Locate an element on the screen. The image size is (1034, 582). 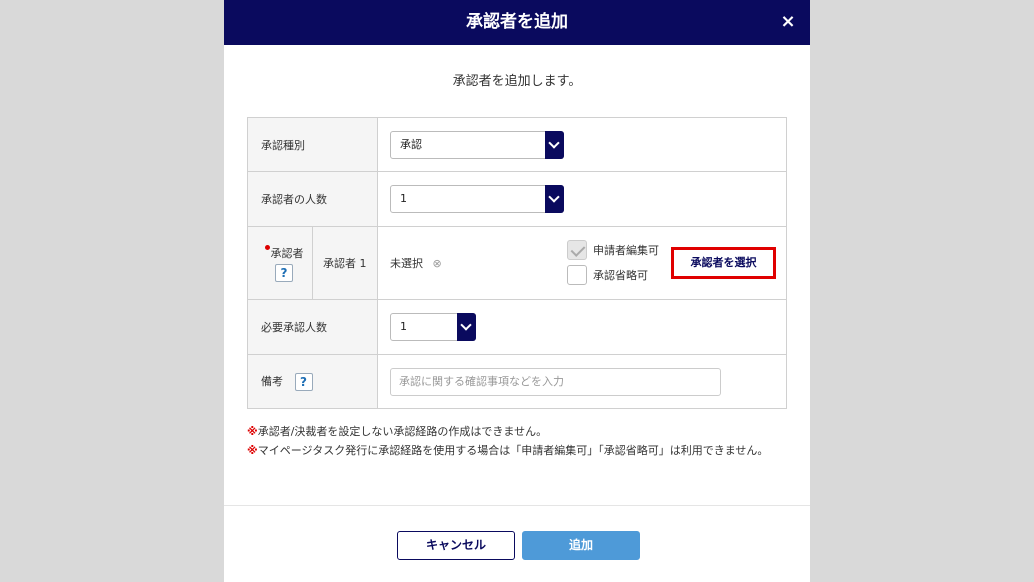
required-count-cell: 1 is located at coordinates (582, 327).